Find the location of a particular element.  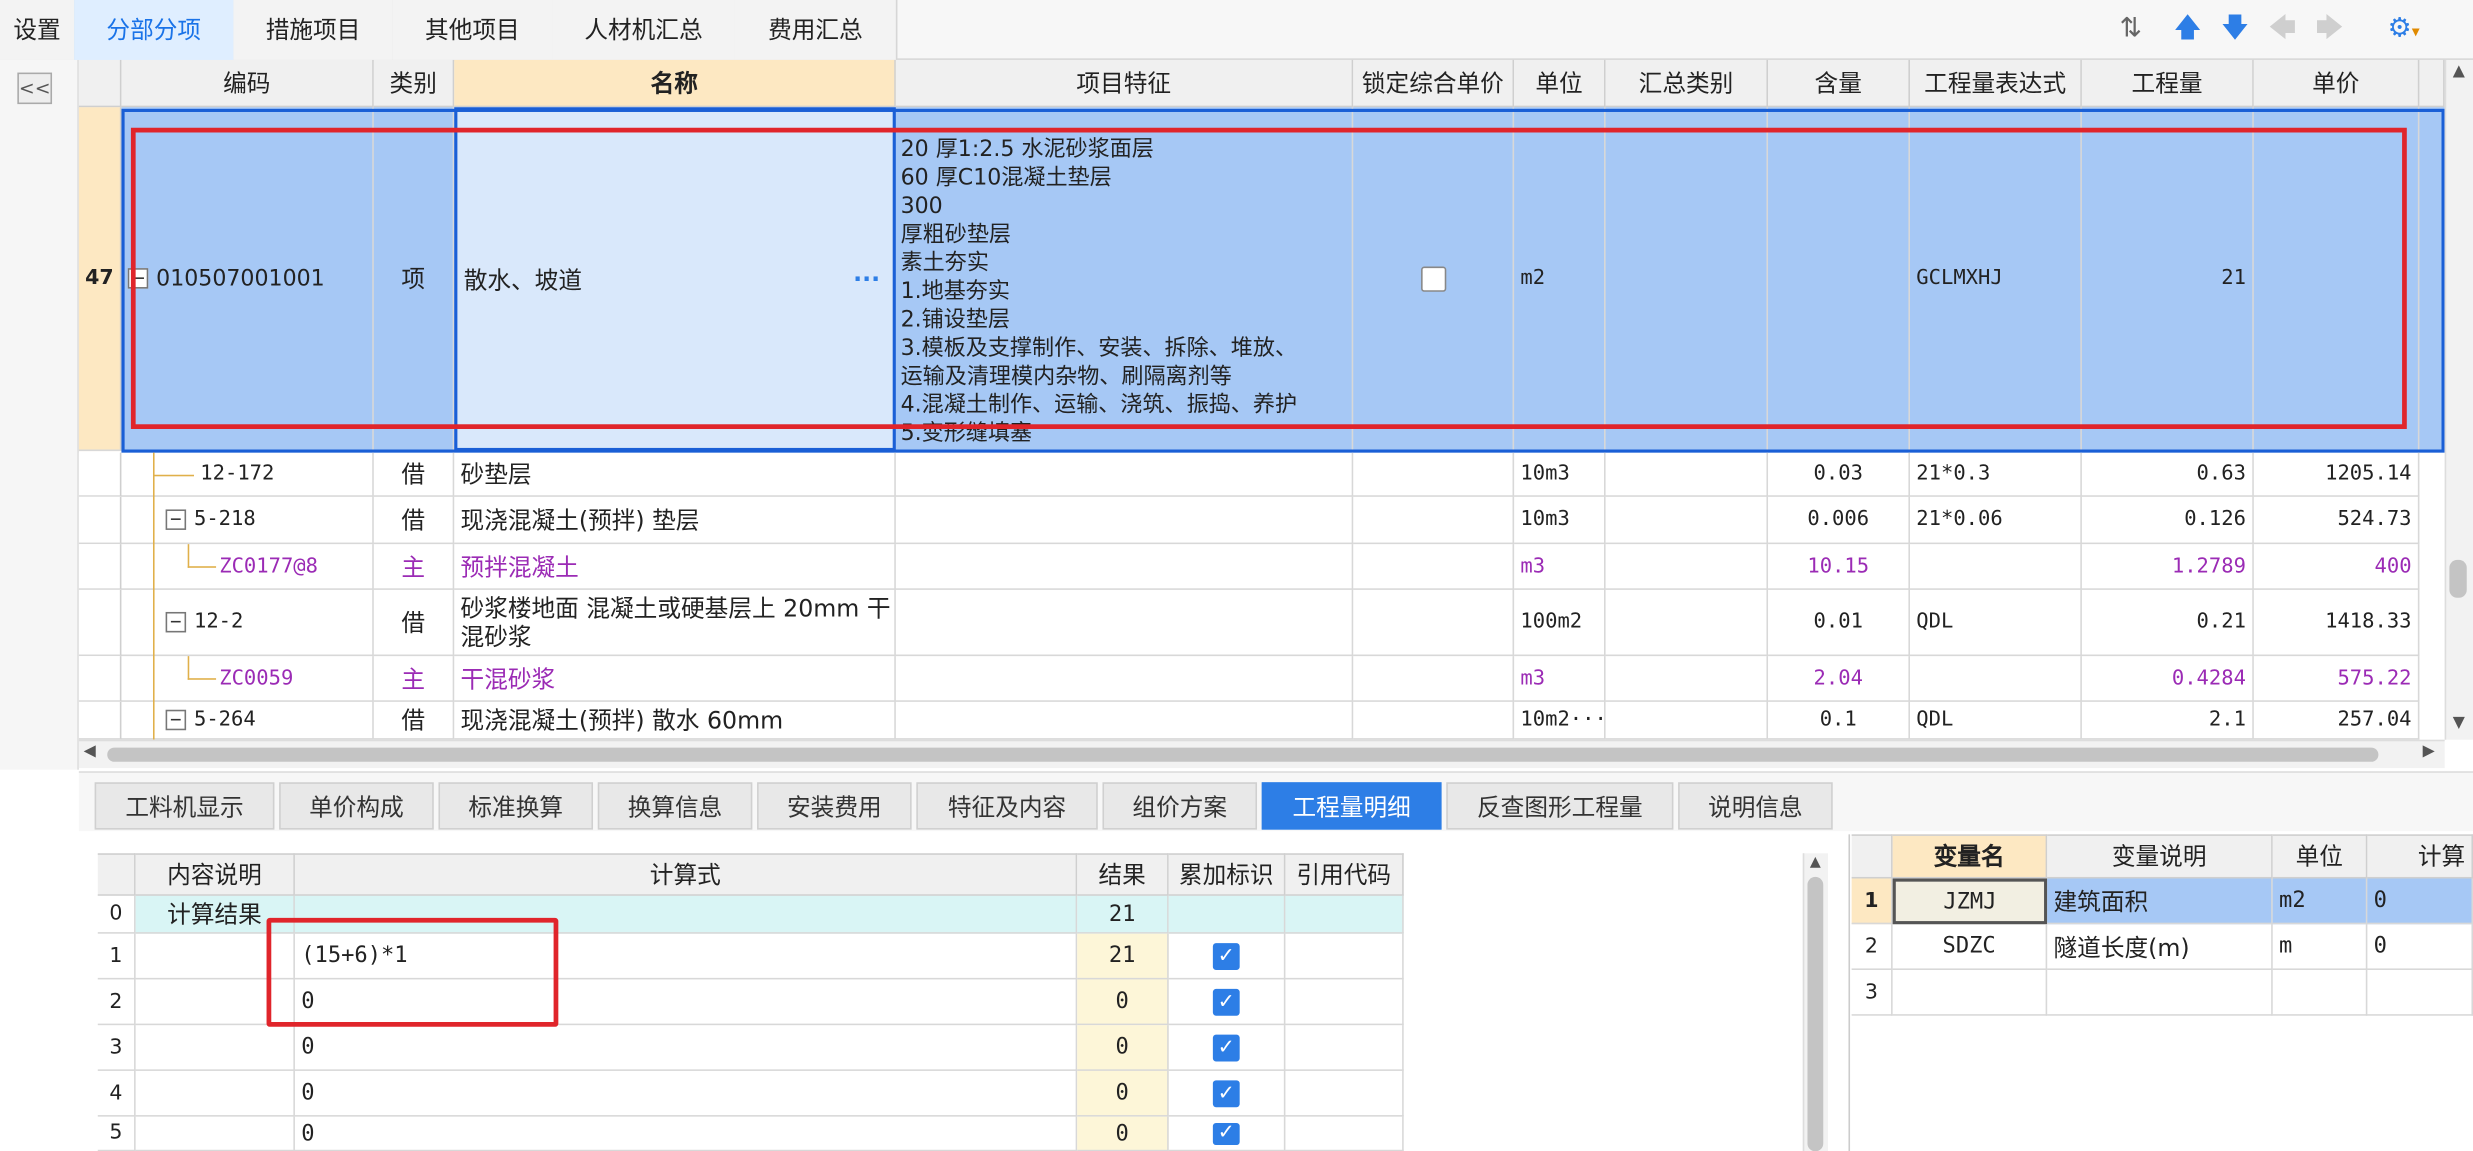

row-number: 47 is located at coordinates (100, 279).